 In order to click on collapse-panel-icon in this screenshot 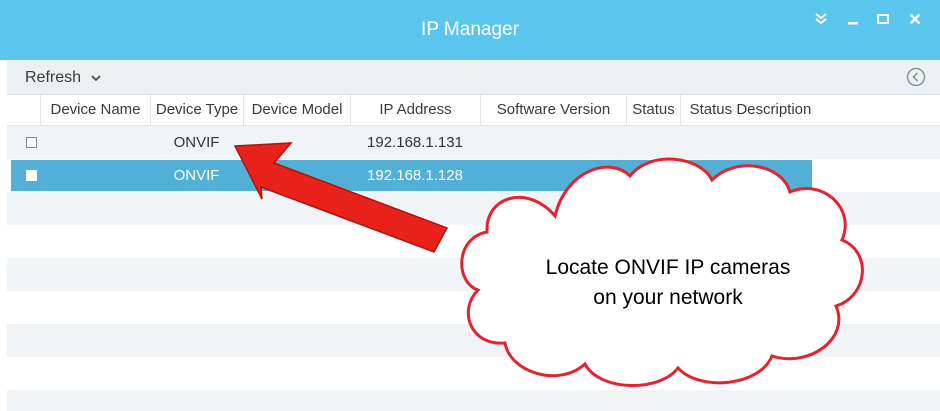, I will do `click(916, 77)`.